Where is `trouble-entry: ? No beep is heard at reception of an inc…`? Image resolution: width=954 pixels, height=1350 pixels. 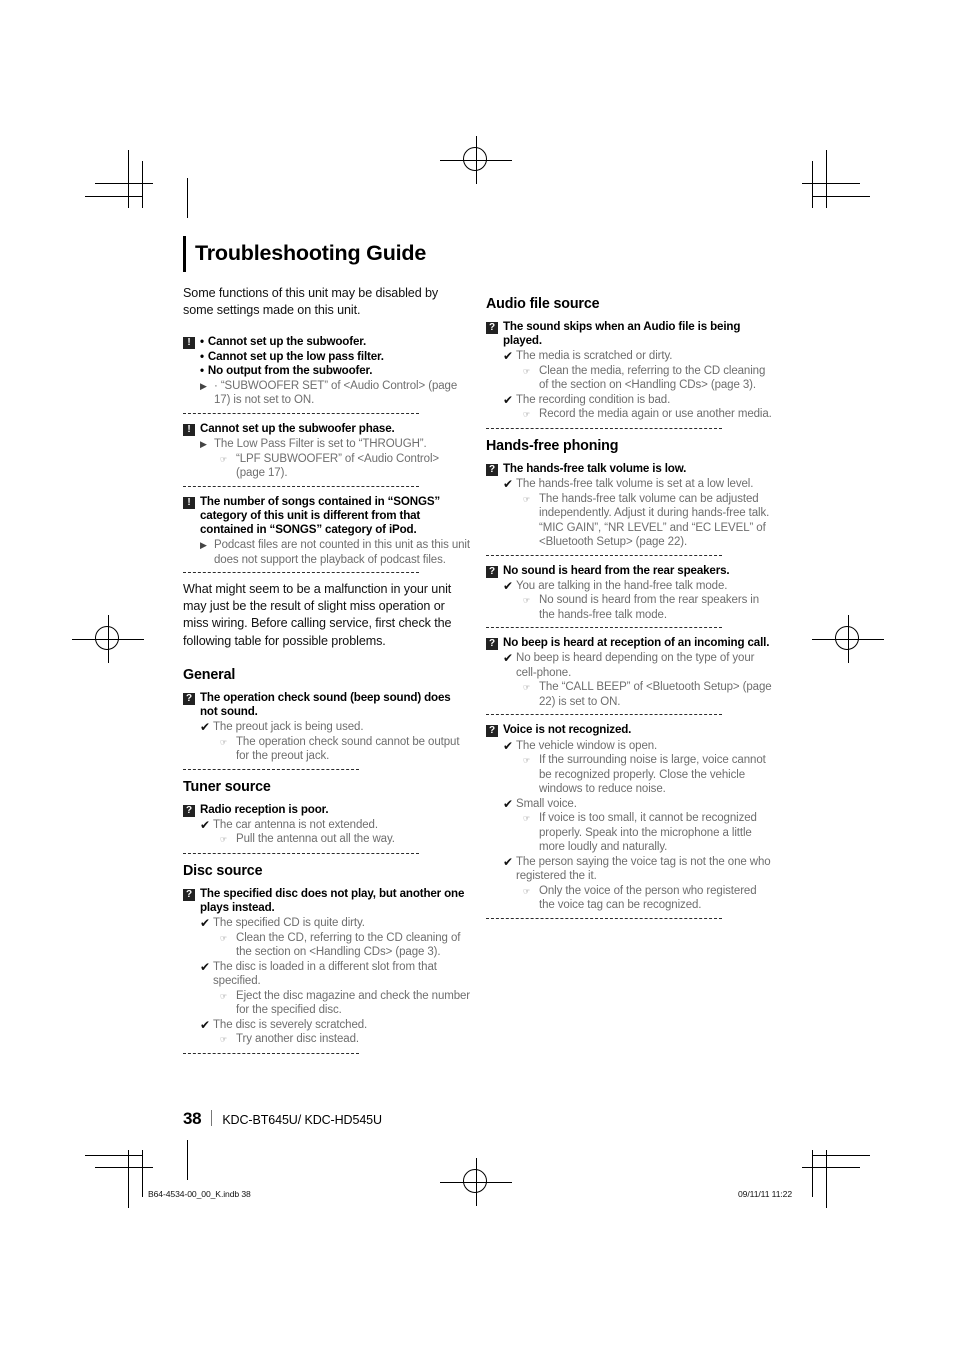
trouble-entry: ? No beep is heard at reception of an inc… is located at coordinates (630, 672).